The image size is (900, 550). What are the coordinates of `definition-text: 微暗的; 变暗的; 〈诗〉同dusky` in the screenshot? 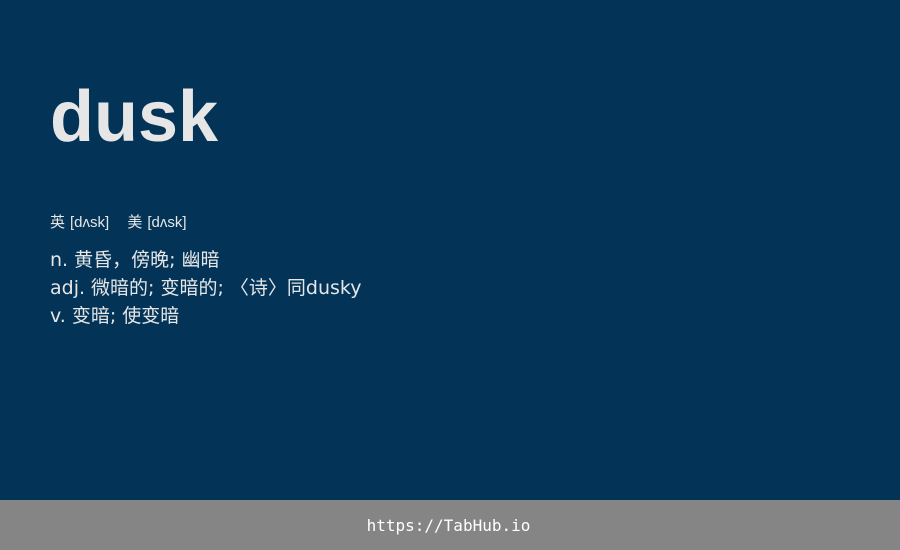 It's located at (226, 288).